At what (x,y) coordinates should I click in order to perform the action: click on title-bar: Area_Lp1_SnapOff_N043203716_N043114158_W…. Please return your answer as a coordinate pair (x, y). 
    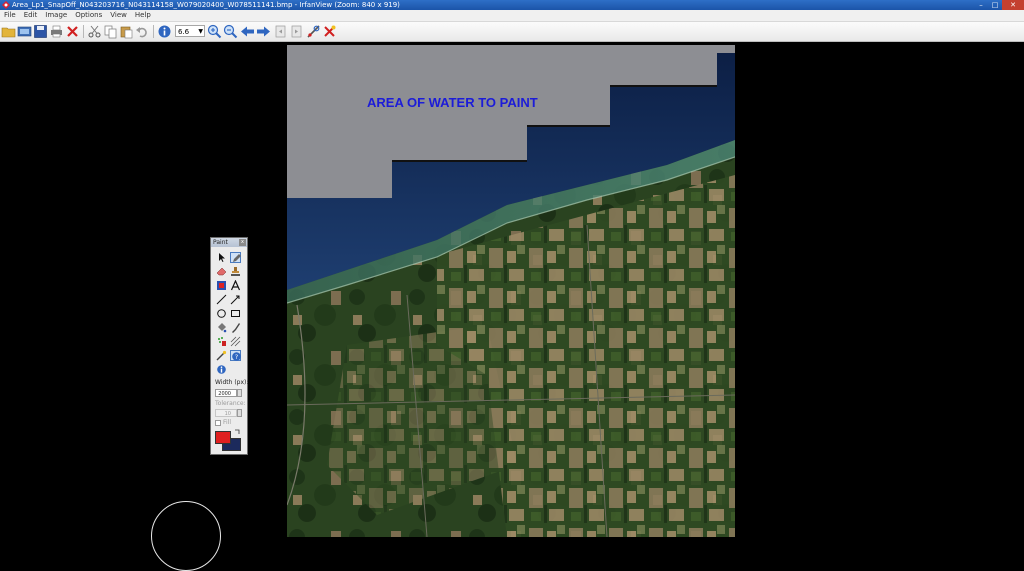
    Looking at the image, I should click on (512, 5).